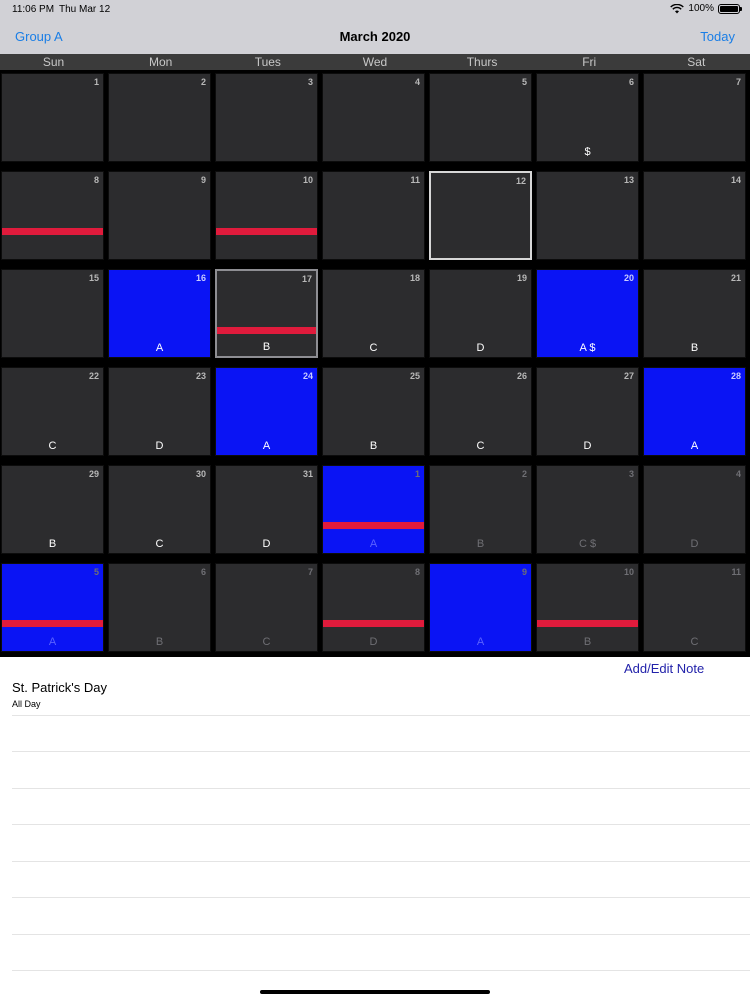 The image size is (750, 1000). Describe the element at coordinates (480, 509) in the screenshot. I see `day-cell: 2B` at that location.